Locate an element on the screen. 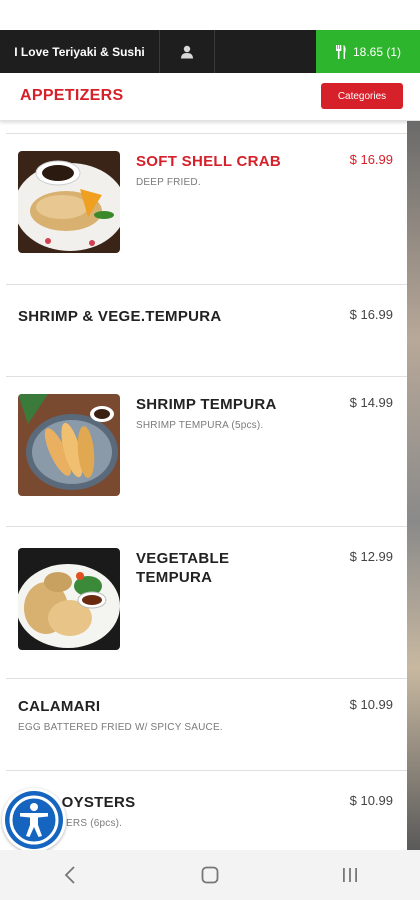 This screenshot has width=420, height=900. item-description: EGG BATTERED FRIED W/ SPICY SAUCE. is located at coordinates (120, 727).